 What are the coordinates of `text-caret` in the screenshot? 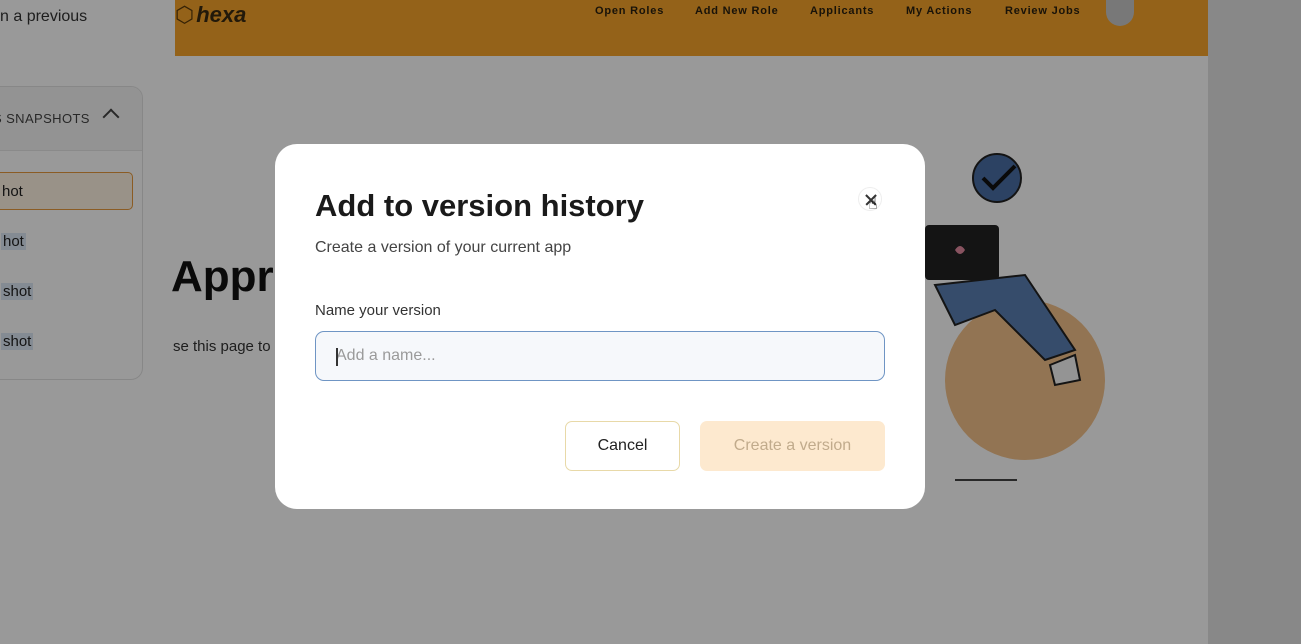 It's located at (337, 357).